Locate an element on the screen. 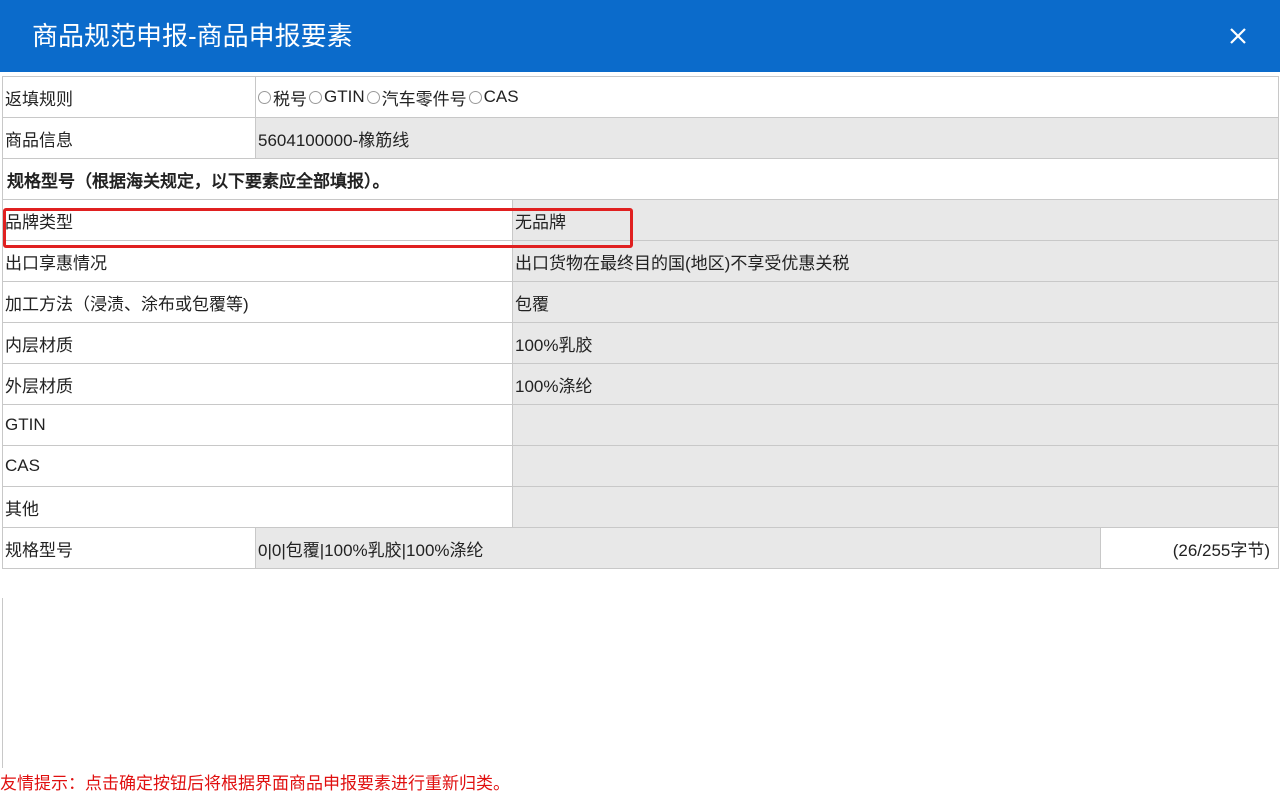 The image size is (1280, 803). inner-material-field: 100%乳胶 is located at coordinates (895, 343).